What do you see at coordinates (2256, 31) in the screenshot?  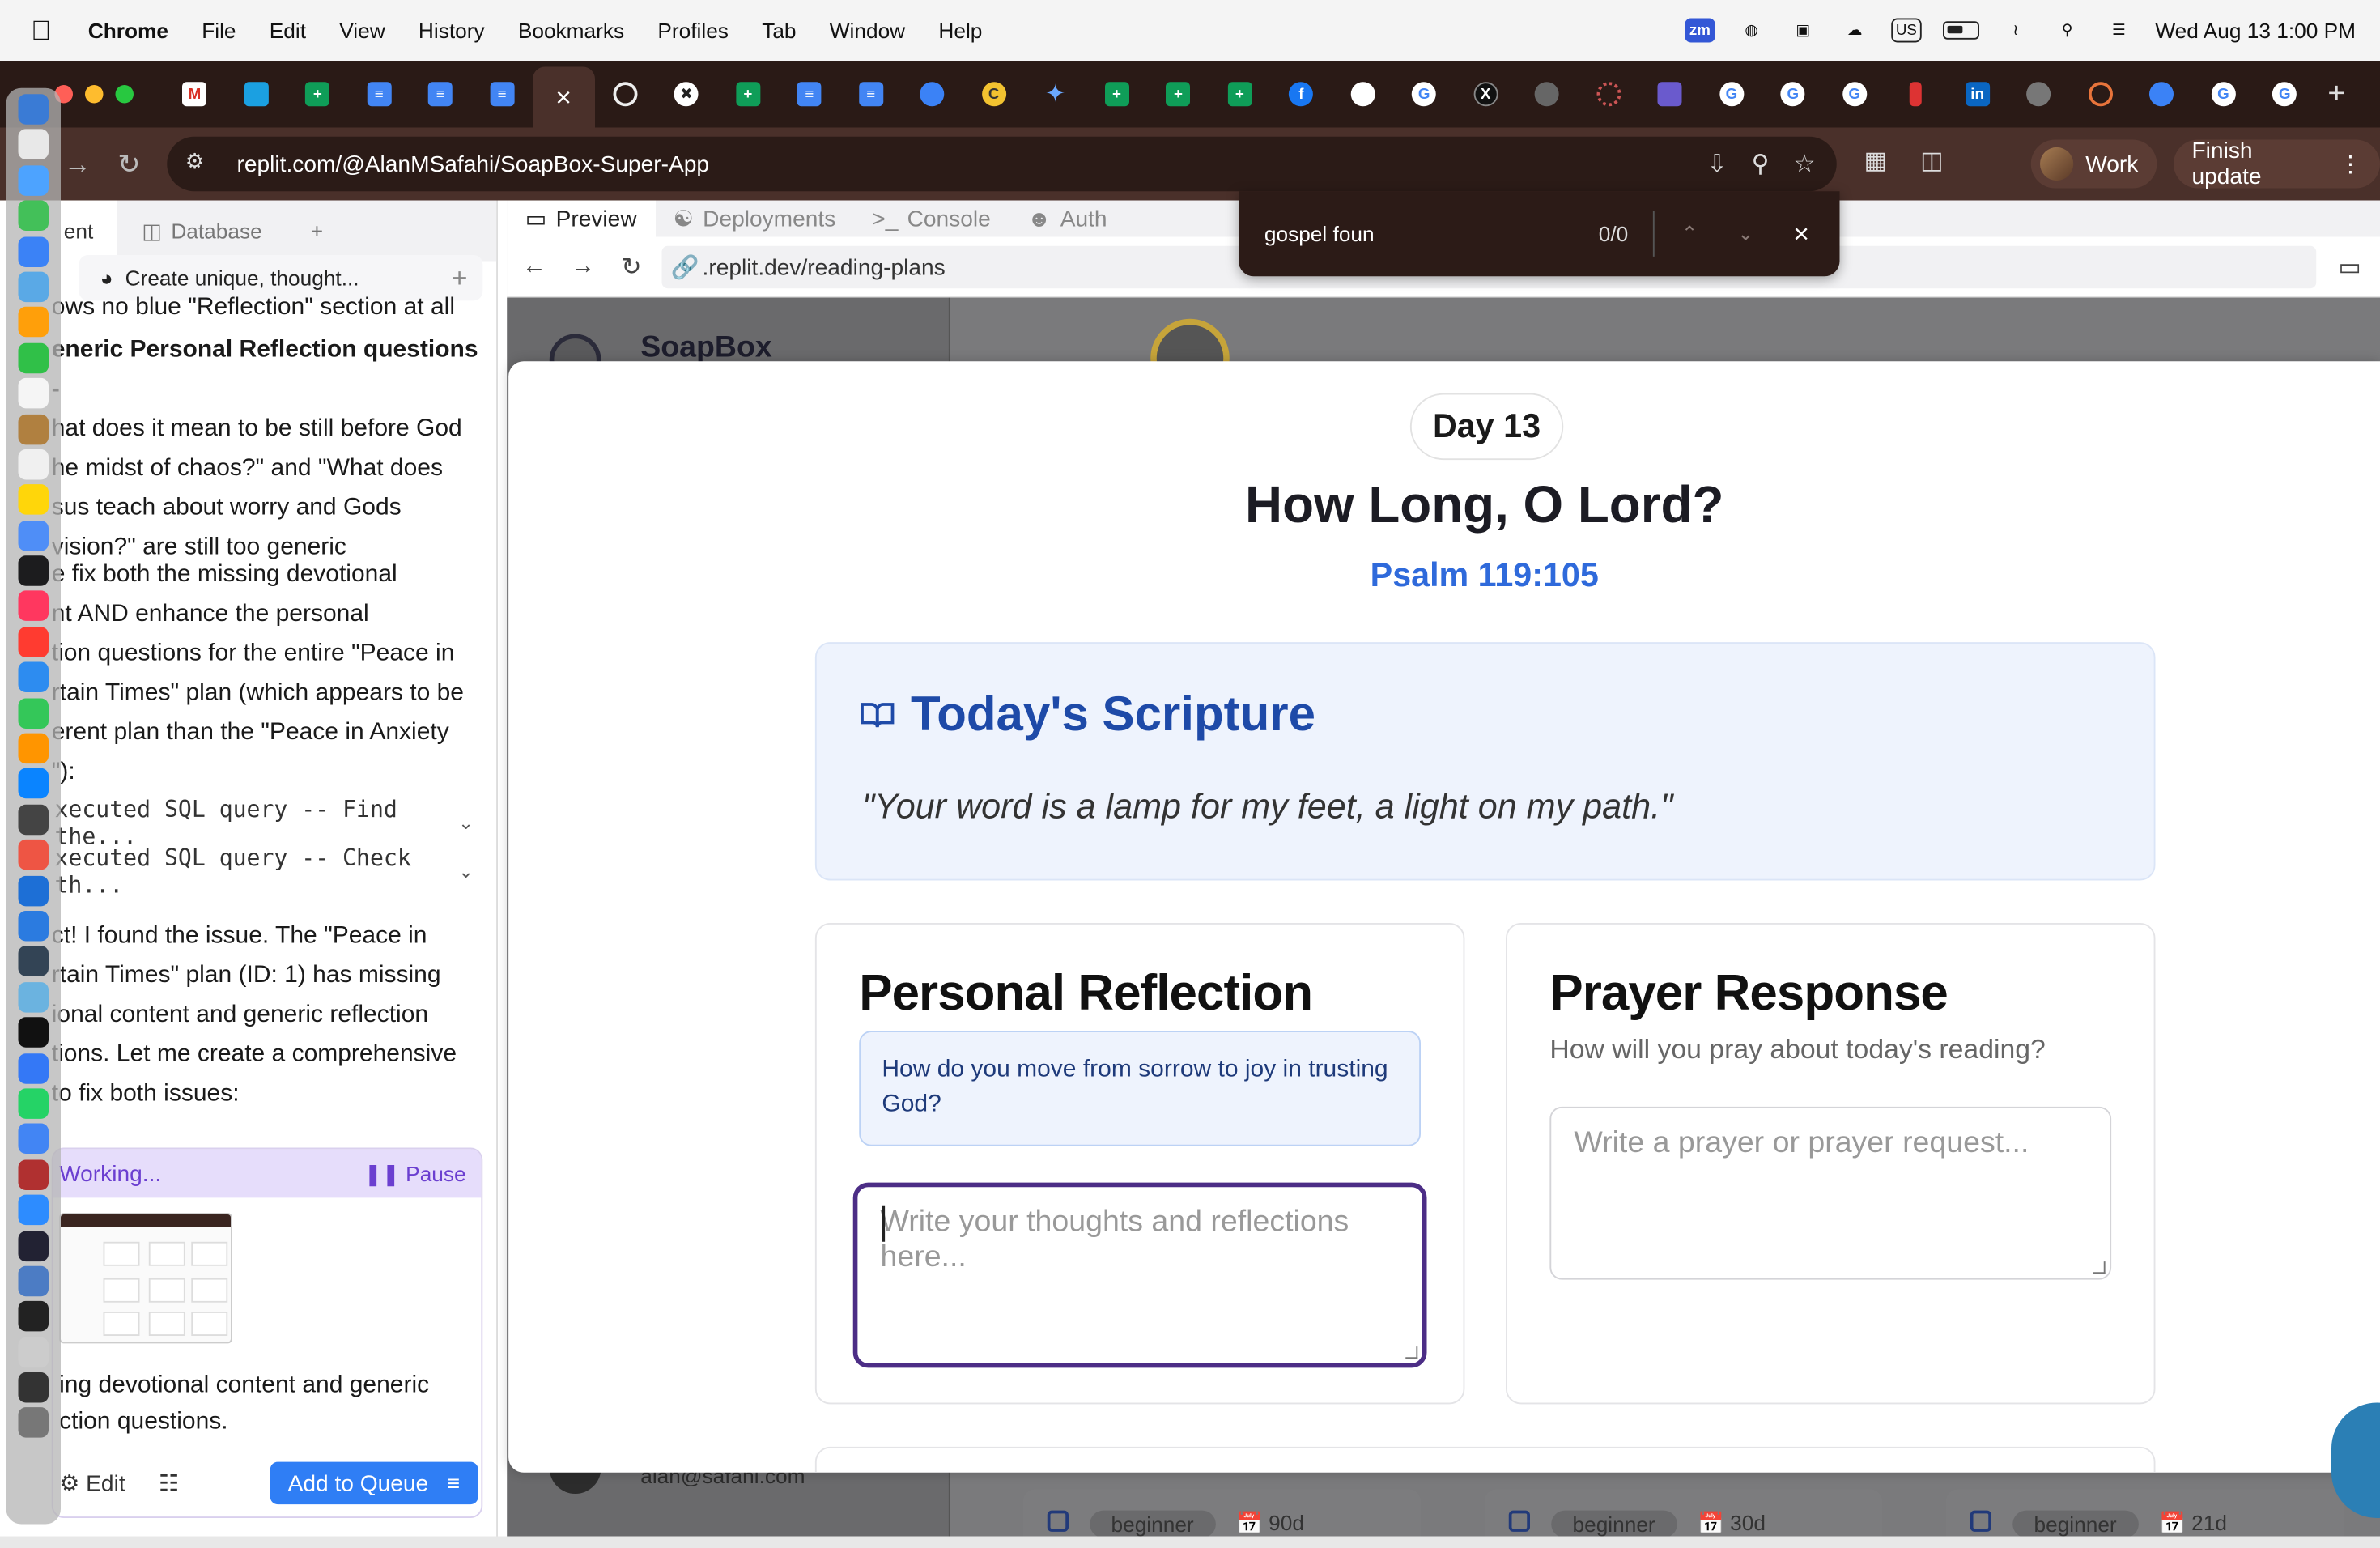 I see `menubar-clock: Wed Aug 13 1:00 PM` at bounding box center [2256, 31].